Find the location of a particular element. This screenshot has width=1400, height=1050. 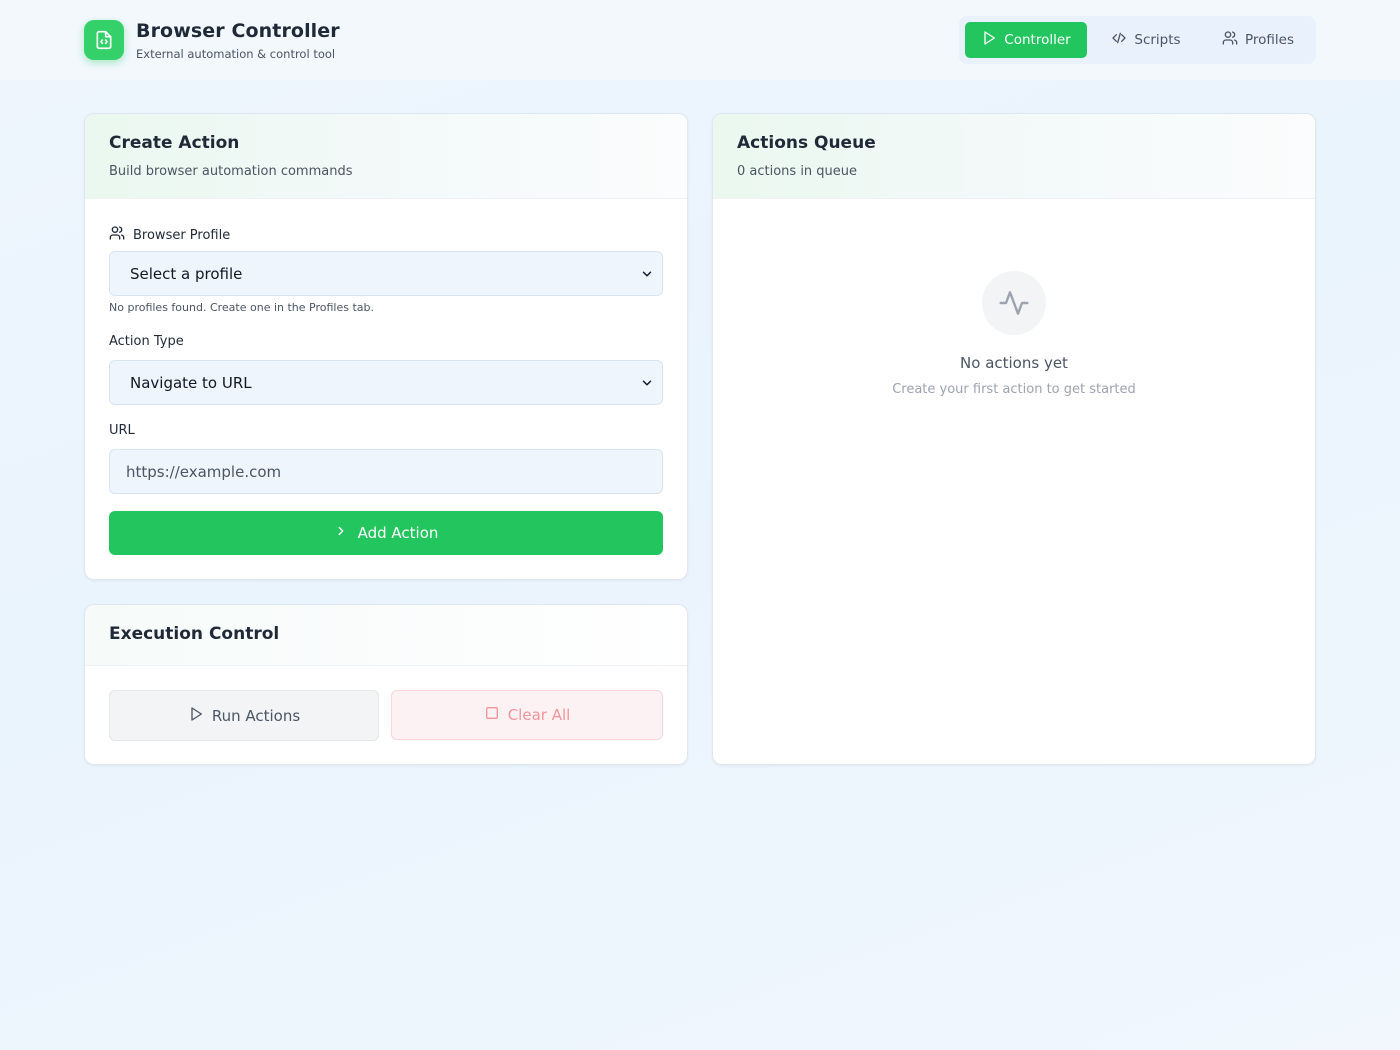

code-icon is located at coordinates (1119, 40).